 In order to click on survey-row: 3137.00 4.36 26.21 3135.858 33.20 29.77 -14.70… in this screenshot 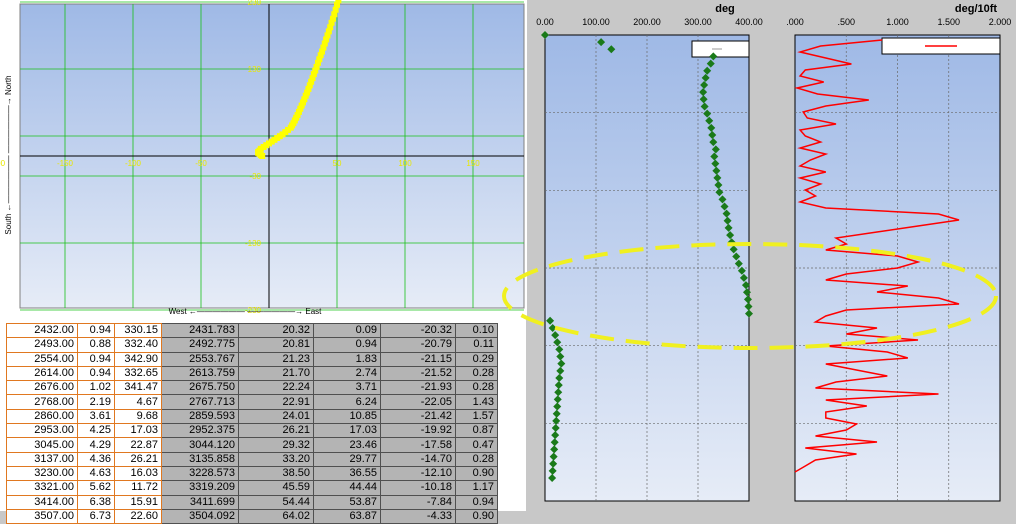, I will do `click(252, 459)`.